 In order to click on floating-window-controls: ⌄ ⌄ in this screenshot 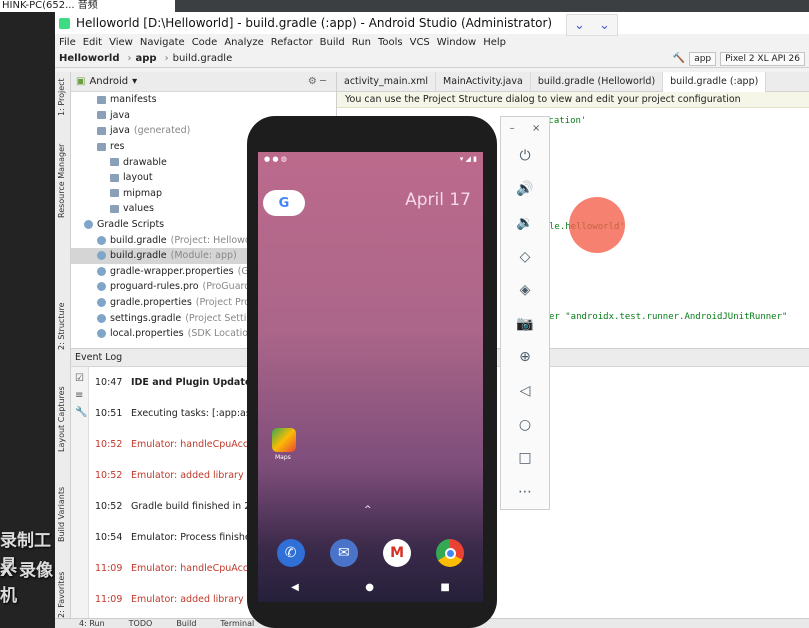, I will do `click(592, 25)`.